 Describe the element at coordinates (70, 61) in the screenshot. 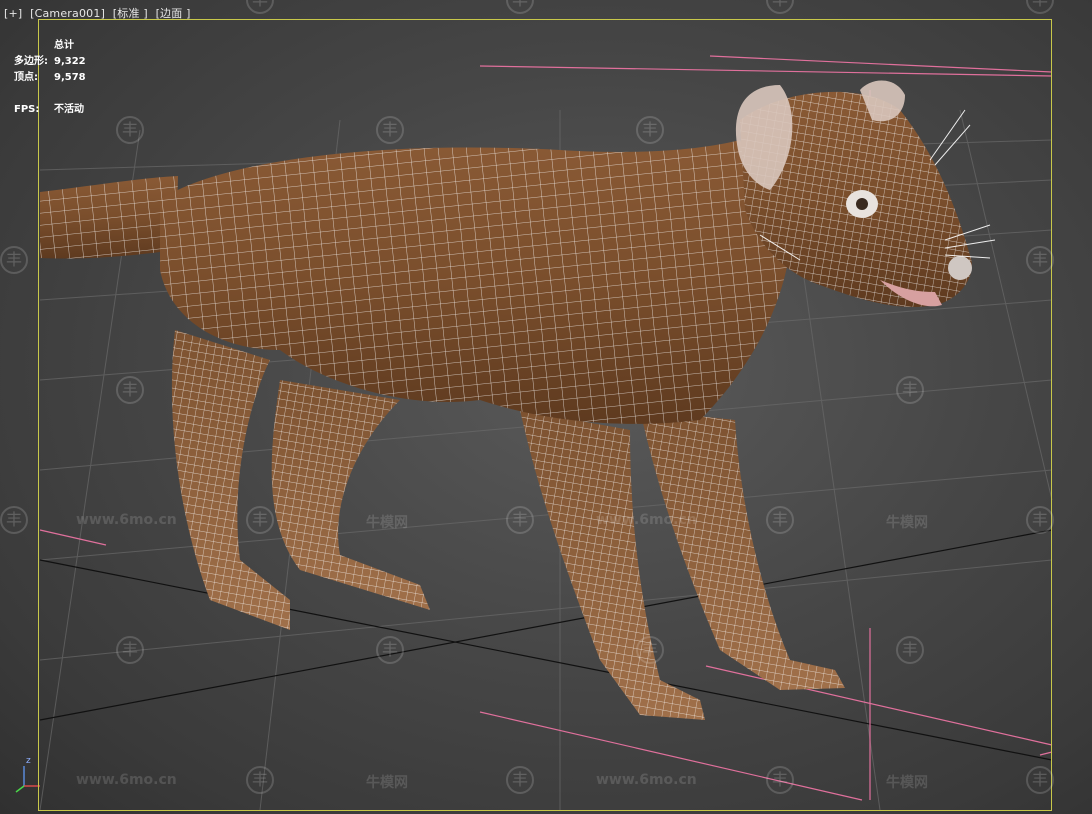

I see `stats-polys-value: 9,322` at that location.